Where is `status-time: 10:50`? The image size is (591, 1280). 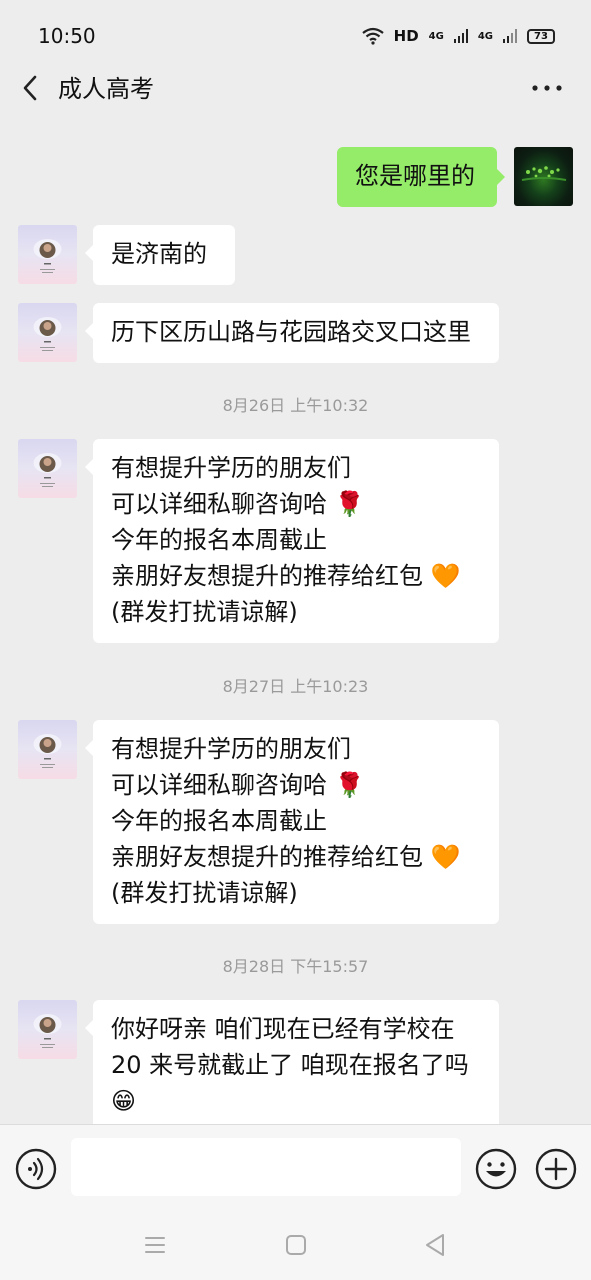
status-time: 10:50 is located at coordinates (67, 36).